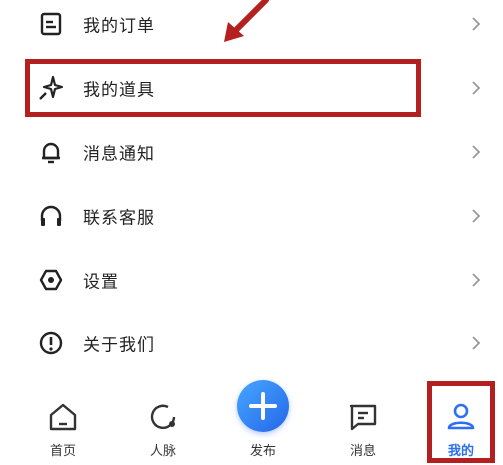  I want to click on tab-messages: 消息, so click(363, 425).